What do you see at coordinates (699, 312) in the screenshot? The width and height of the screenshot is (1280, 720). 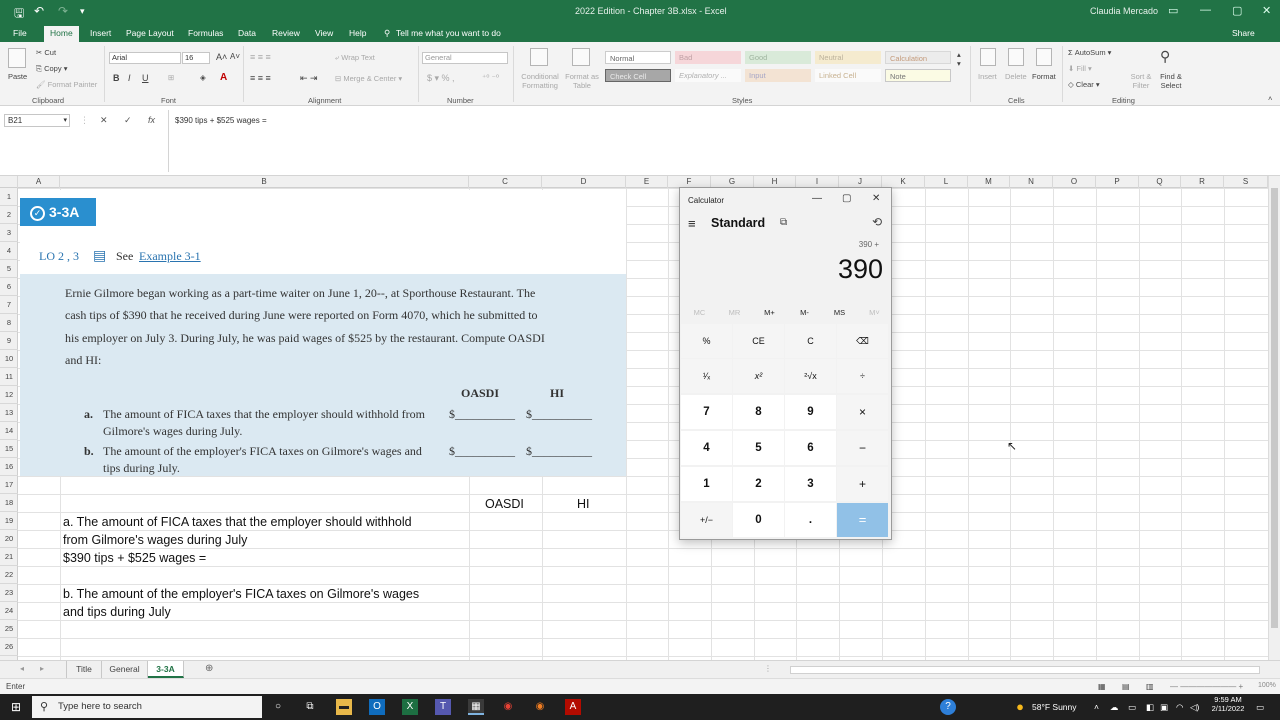 I see `memory-clear-button: MC` at bounding box center [699, 312].